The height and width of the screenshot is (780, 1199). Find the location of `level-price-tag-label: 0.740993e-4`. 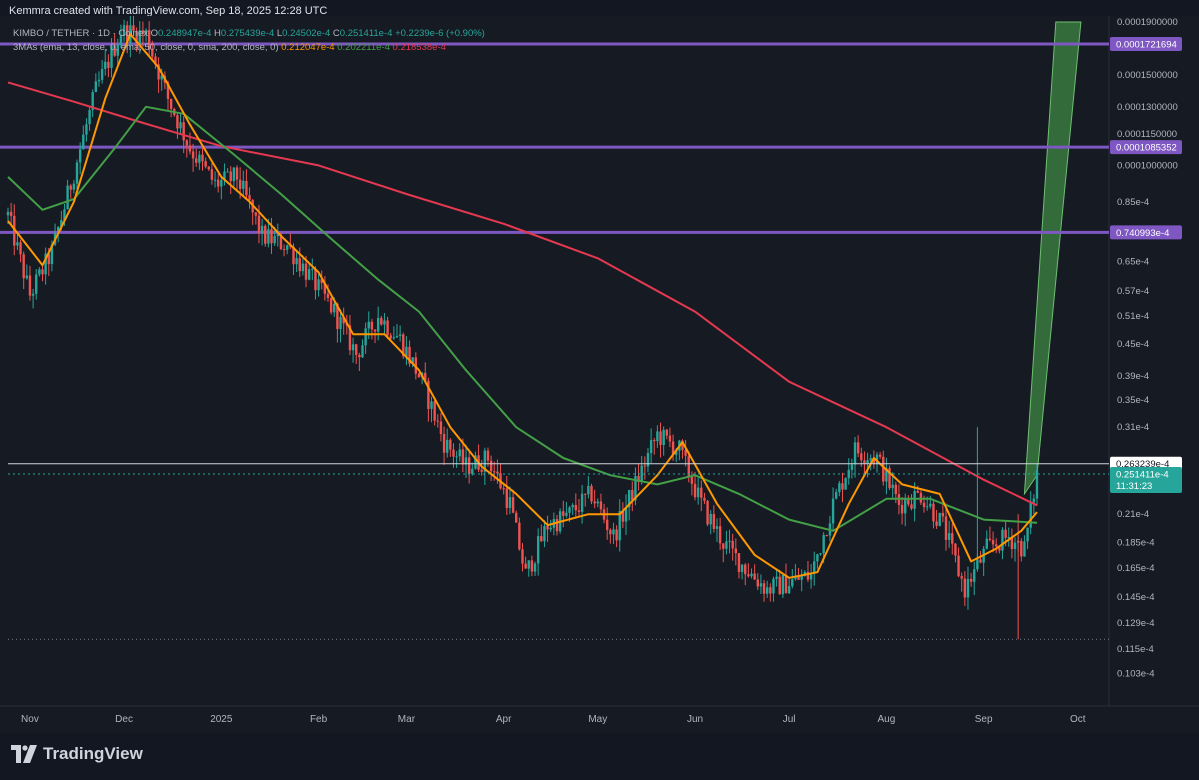

level-price-tag-label: 0.740993e-4 is located at coordinates (1142, 233).